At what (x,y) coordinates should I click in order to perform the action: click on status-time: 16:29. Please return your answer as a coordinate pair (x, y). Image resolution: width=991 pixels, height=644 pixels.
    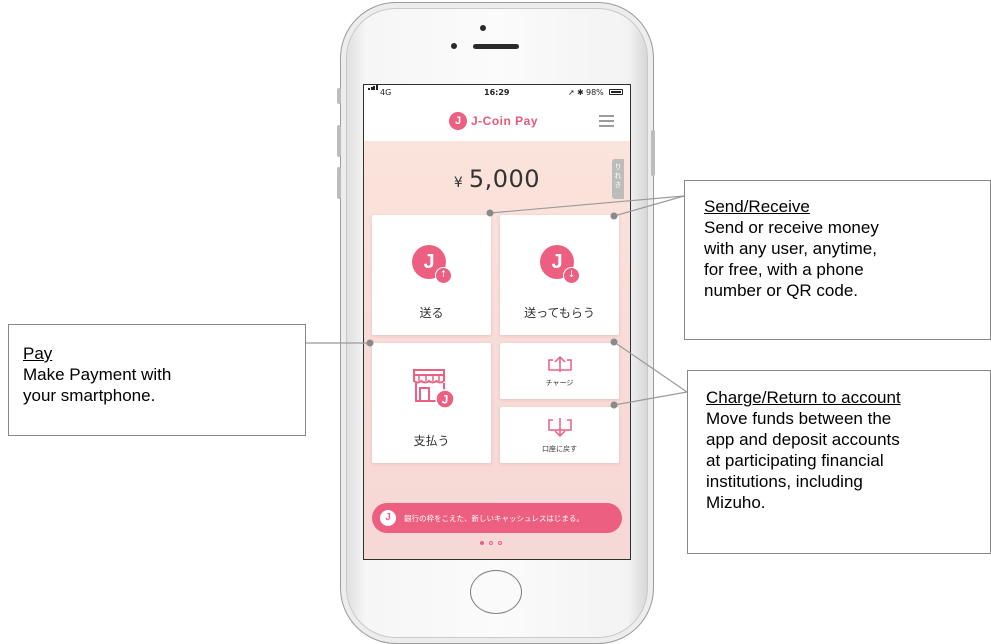
    Looking at the image, I should click on (497, 92).